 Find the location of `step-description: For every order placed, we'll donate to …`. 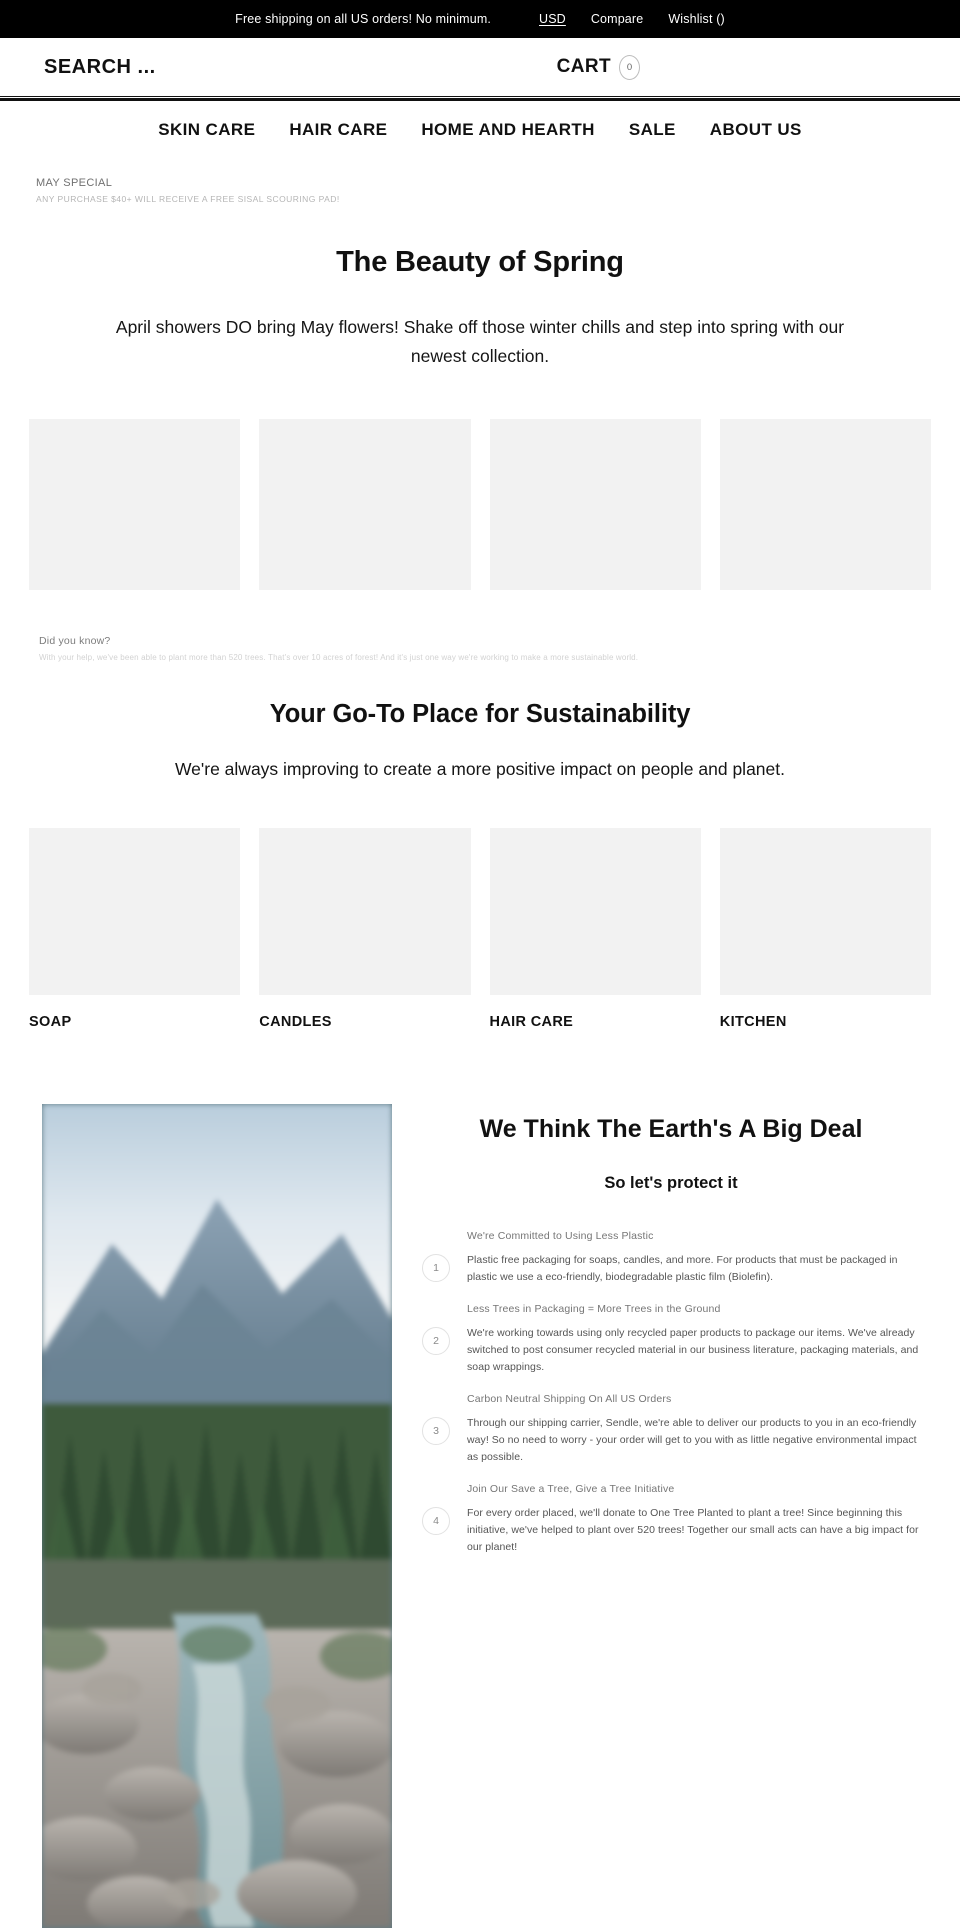

step-description: For every order placed, we'll donate to … is located at coordinates (693, 1530).